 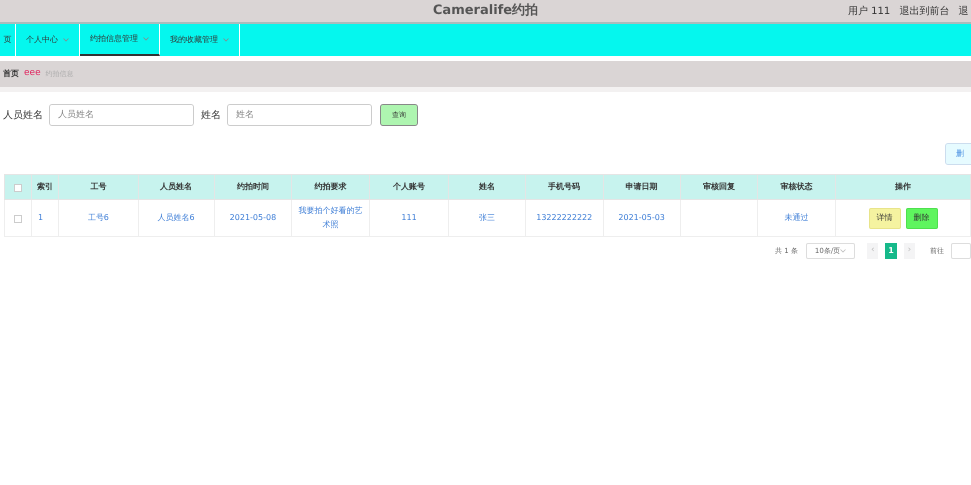 What do you see at coordinates (924, 11) in the screenshot?
I see `header-link: 退出到前台` at bounding box center [924, 11].